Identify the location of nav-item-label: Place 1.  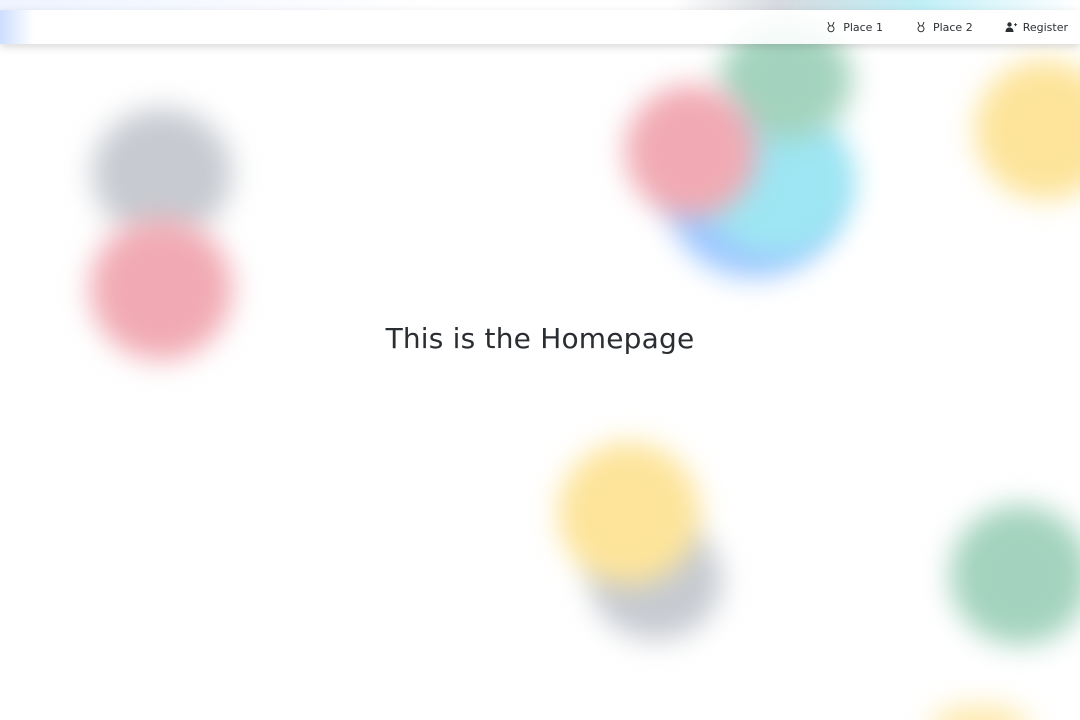
(863, 27).